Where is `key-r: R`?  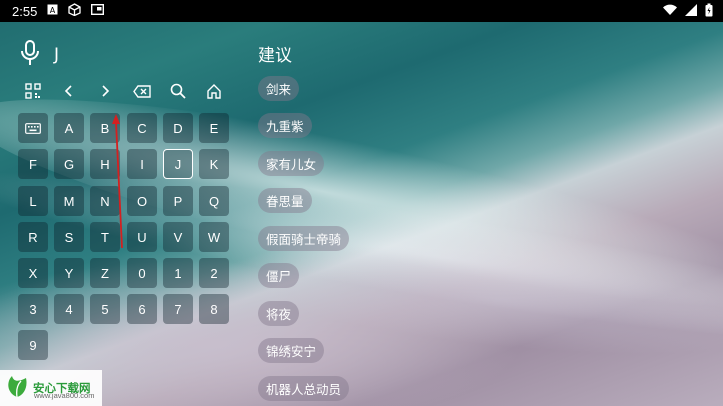
key-r: R is located at coordinates (33, 237).